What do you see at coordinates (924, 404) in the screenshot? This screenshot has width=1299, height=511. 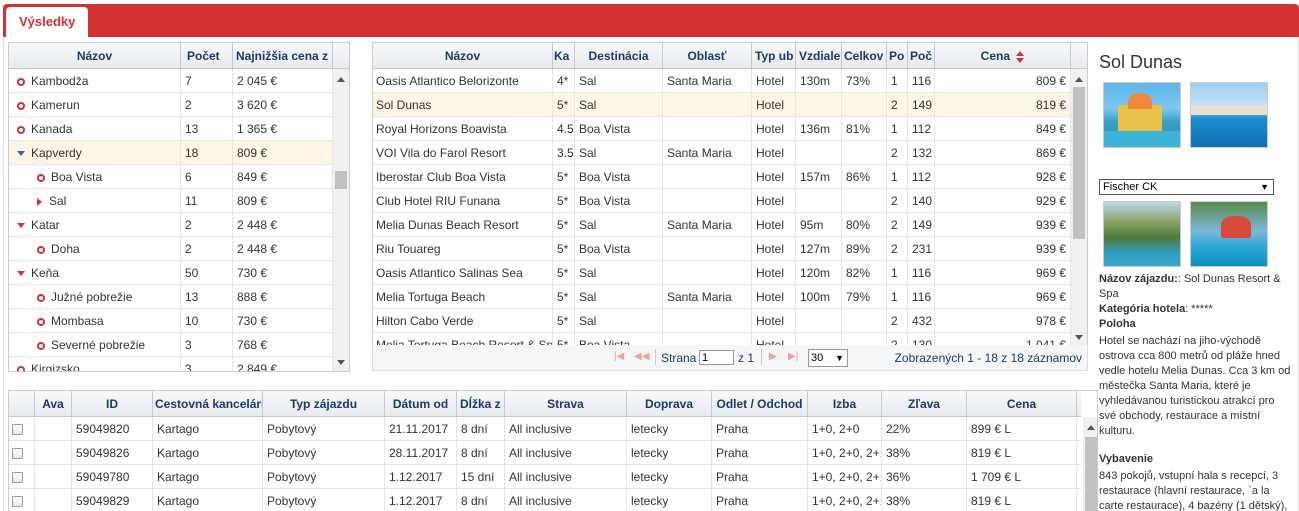 I see `col-header-discount: Zľava` at bounding box center [924, 404].